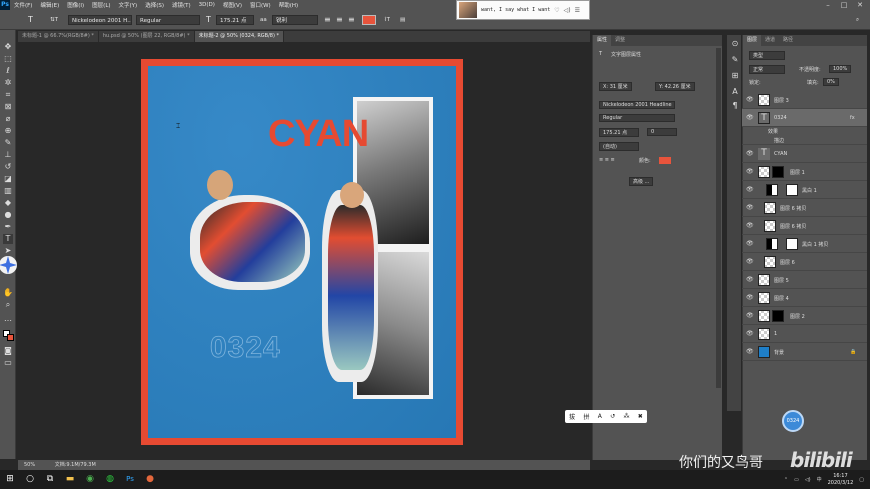 Image resolution: width=870 pixels, height=489 pixels. What do you see at coordinates (8, 191) in the screenshot?
I see `gradient-tool-icon: ▥` at bounding box center [8, 191].